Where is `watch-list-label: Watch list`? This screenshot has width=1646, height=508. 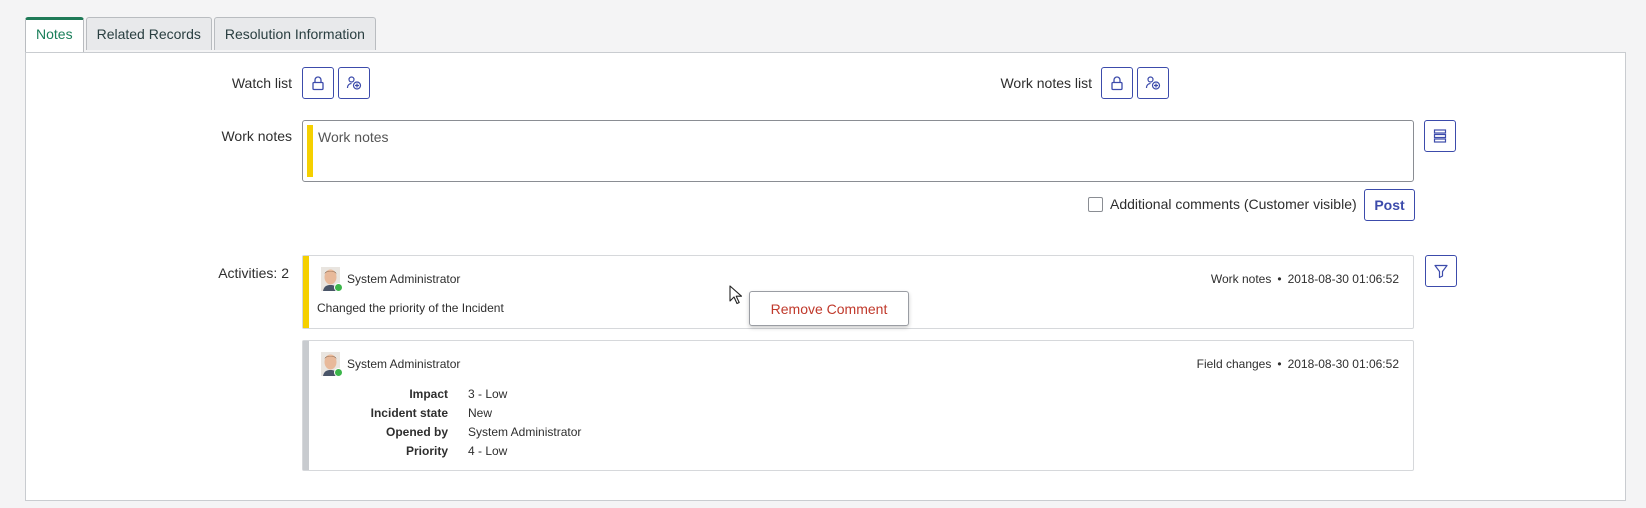 watch-list-label: Watch list is located at coordinates (261, 83).